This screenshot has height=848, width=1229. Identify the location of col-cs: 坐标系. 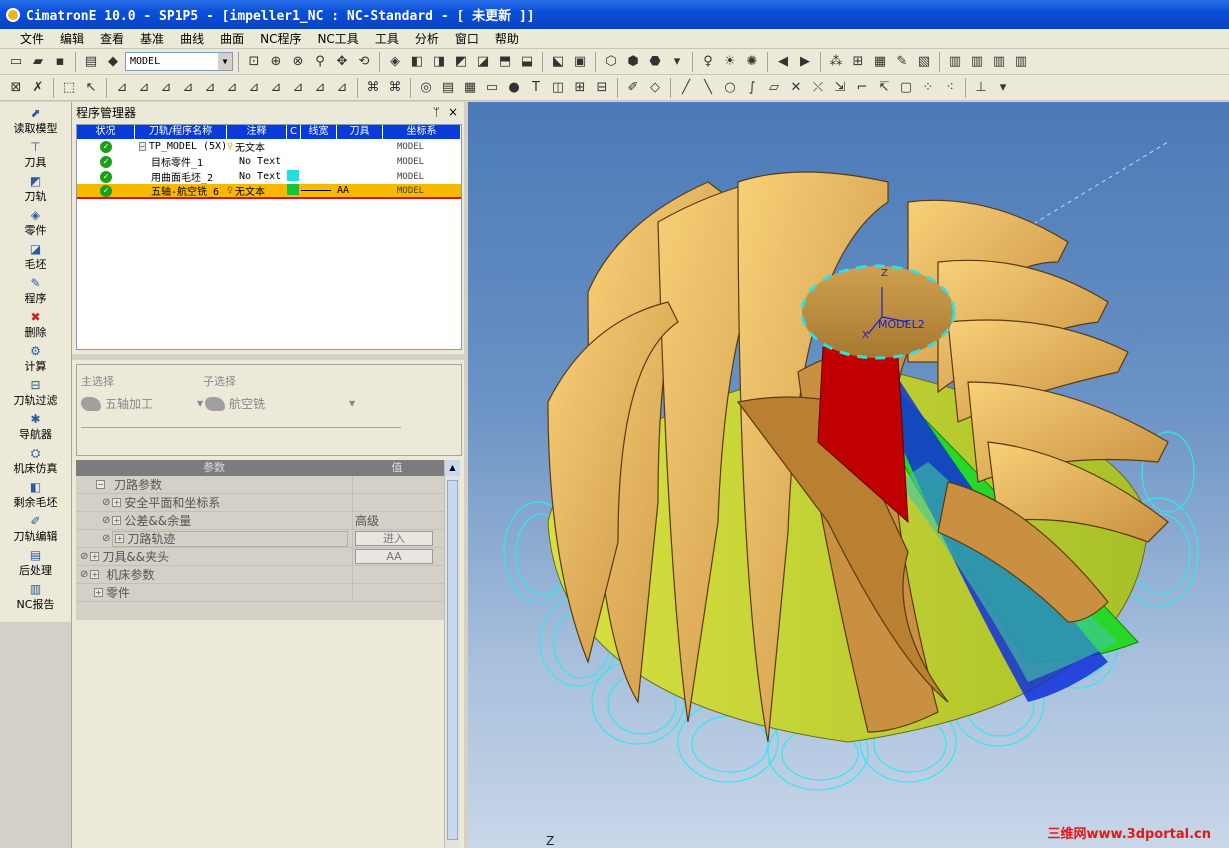
(422, 132).